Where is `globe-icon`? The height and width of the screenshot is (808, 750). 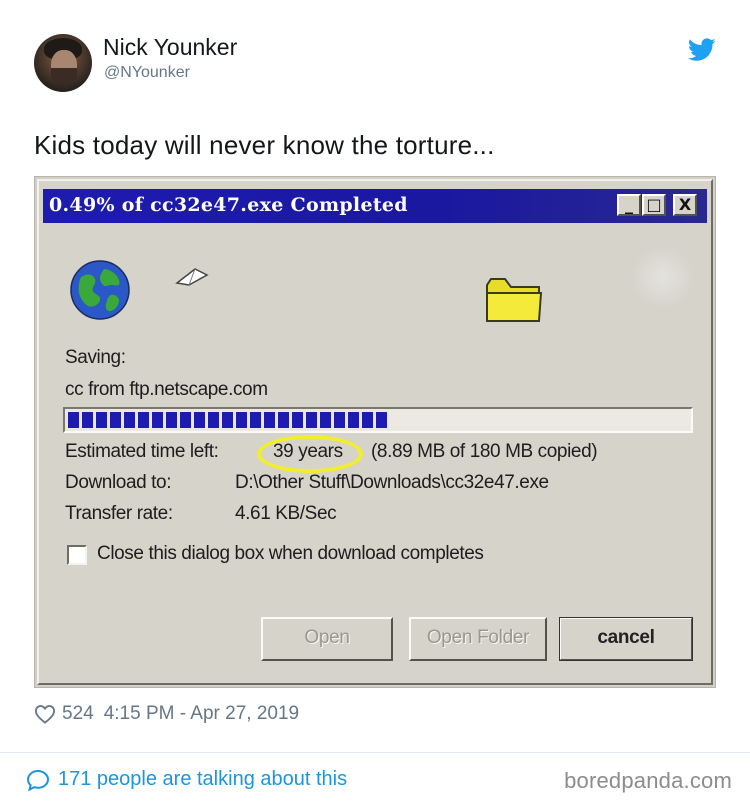 globe-icon is located at coordinates (100, 290).